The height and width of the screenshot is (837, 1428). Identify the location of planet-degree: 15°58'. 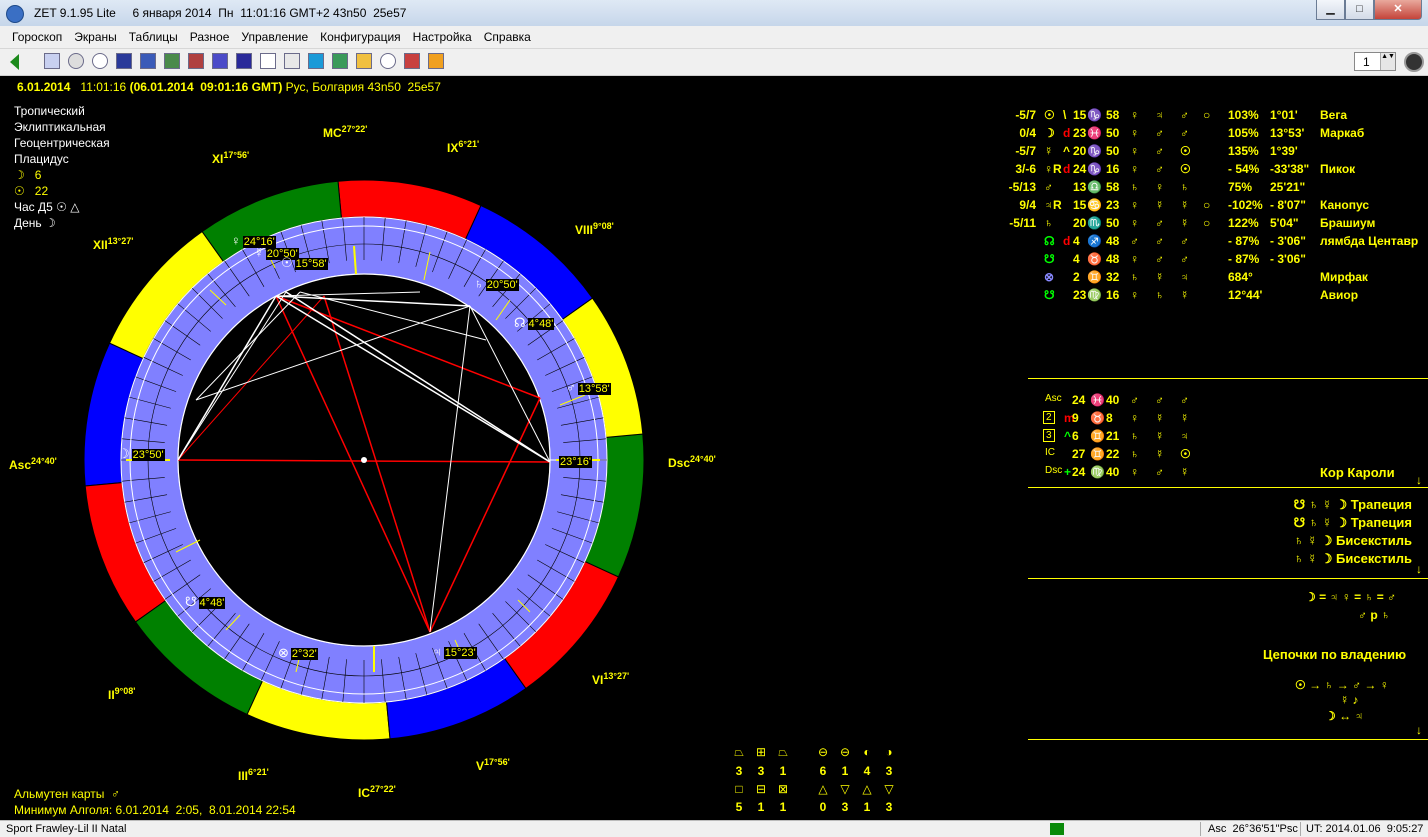
(311, 264).